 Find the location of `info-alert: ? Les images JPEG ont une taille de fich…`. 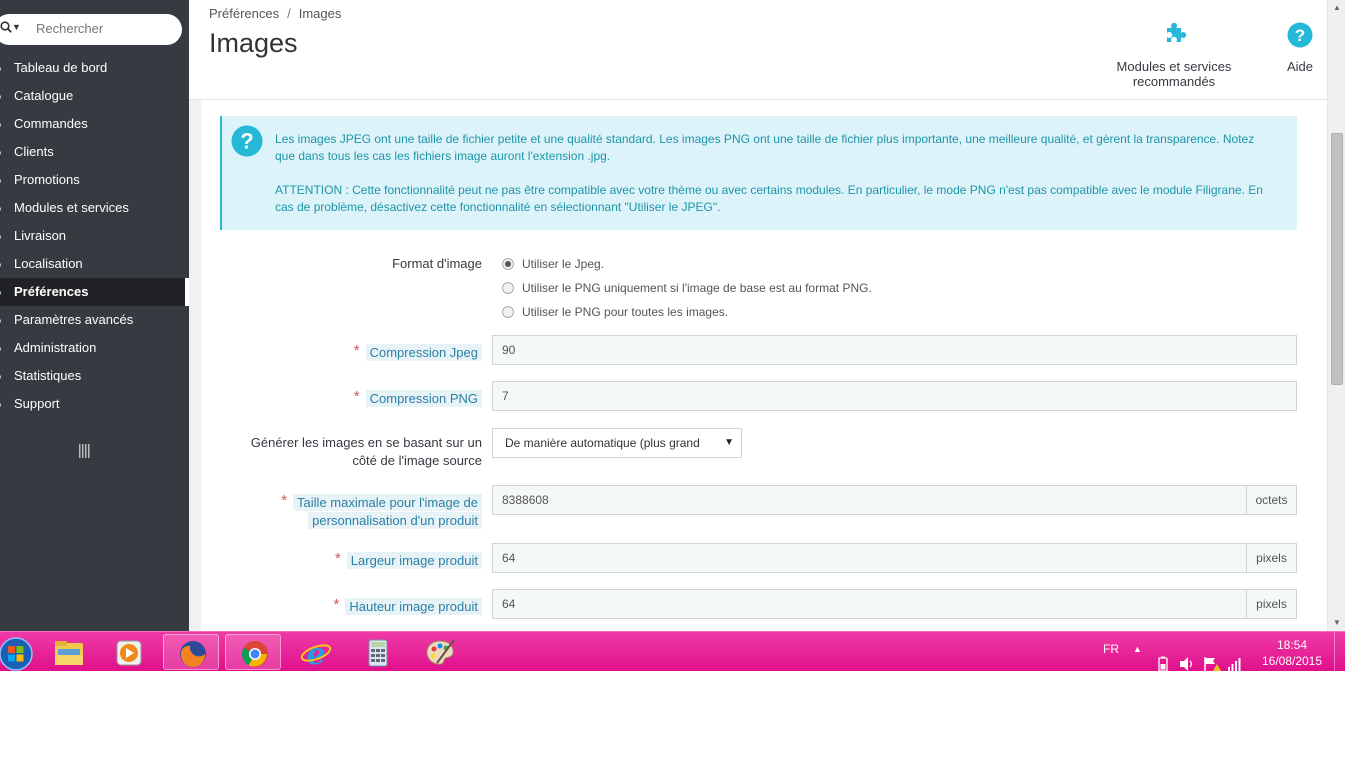

info-alert: ? Les images JPEG ont une taille de fich… is located at coordinates (758, 173).